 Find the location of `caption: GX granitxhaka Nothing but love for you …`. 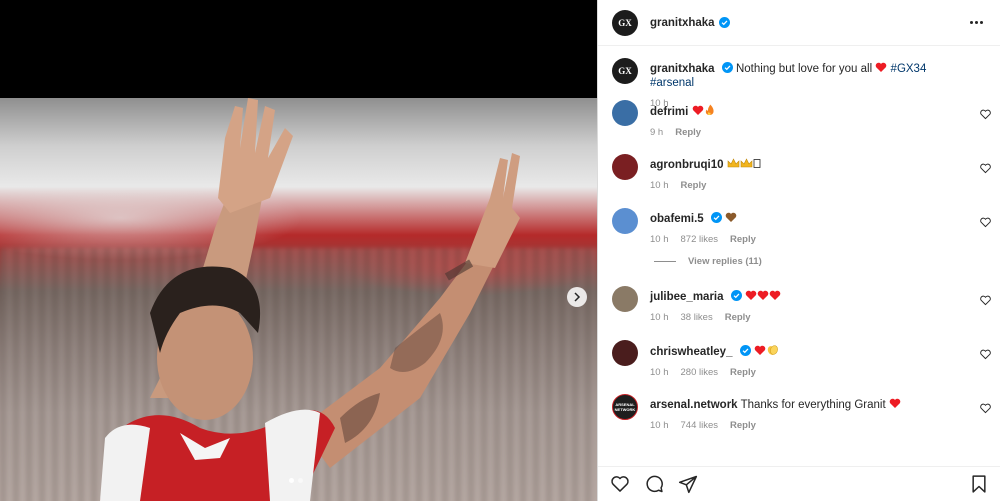

caption: GX granitxhaka Nothing but love for you … is located at coordinates (799, 83).